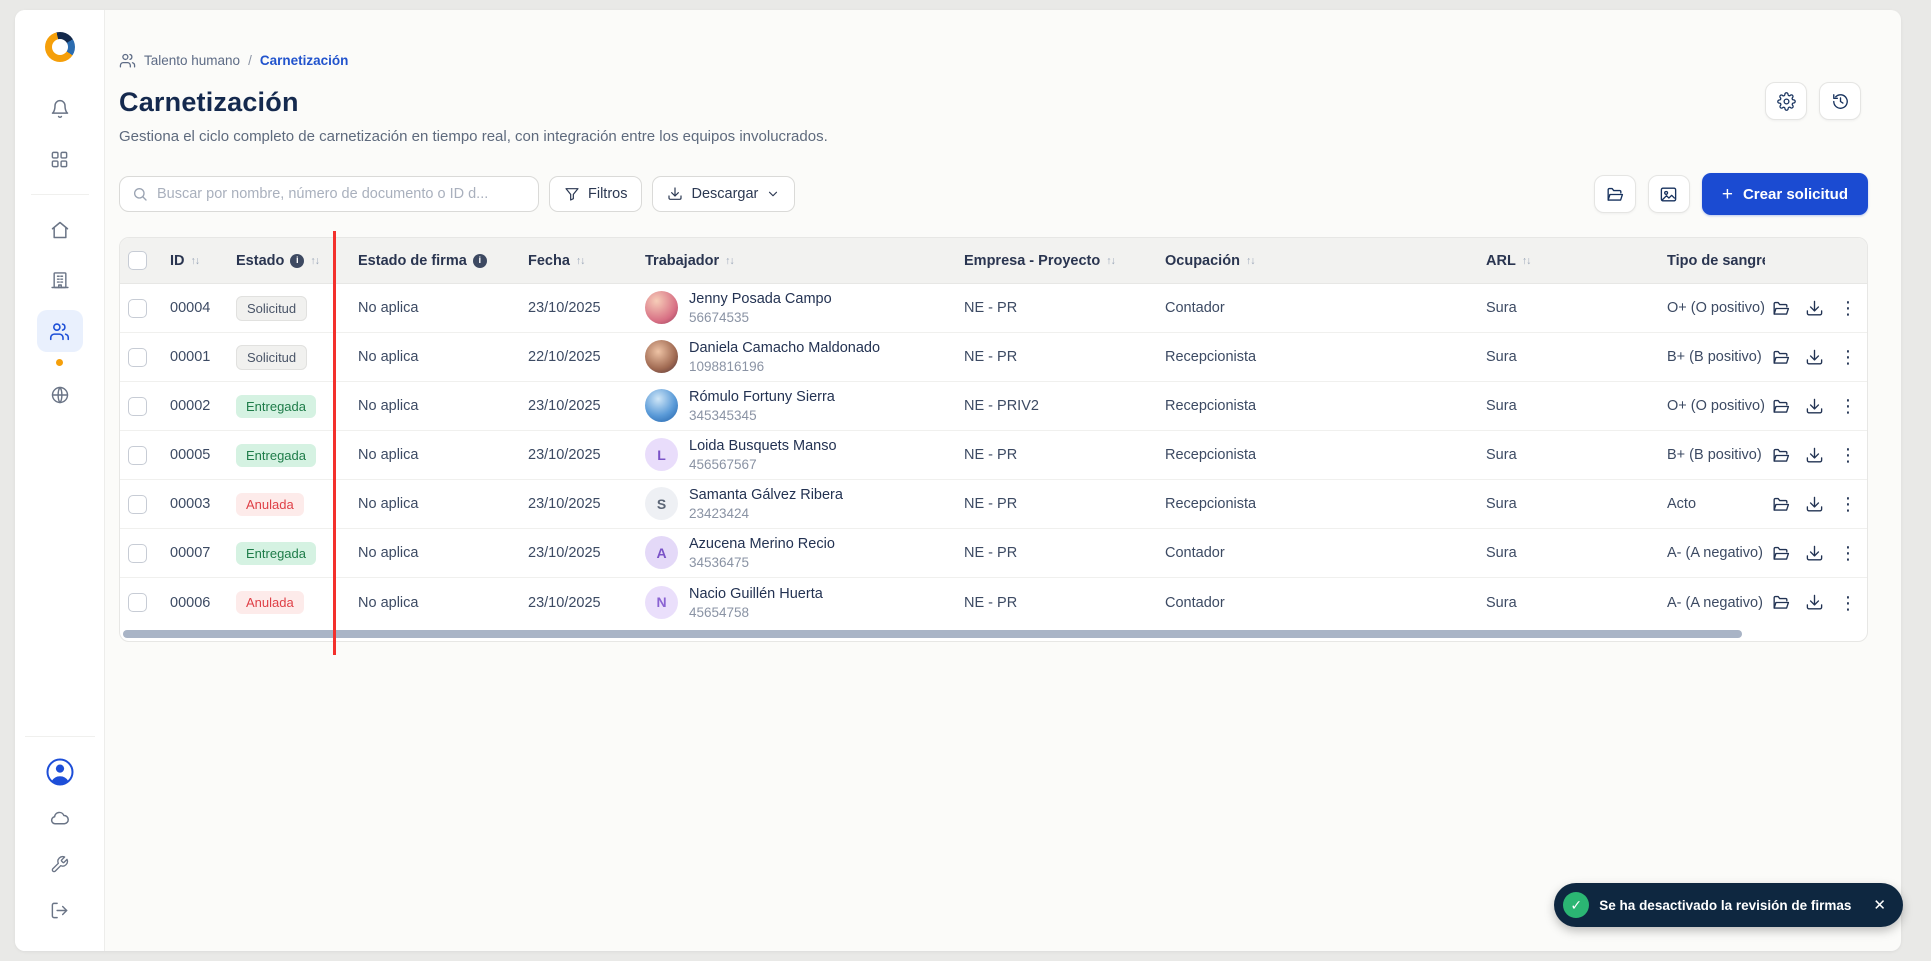 The width and height of the screenshot is (1931, 961). What do you see at coordinates (1560, 260) in the screenshot?
I see `column-header-arl: ARL ↑↓` at bounding box center [1560, 260].